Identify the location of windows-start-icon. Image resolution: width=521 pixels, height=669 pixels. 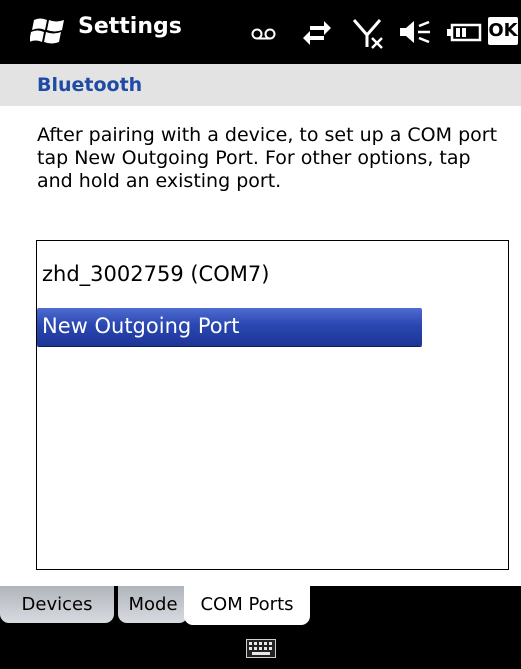
(49, 31).